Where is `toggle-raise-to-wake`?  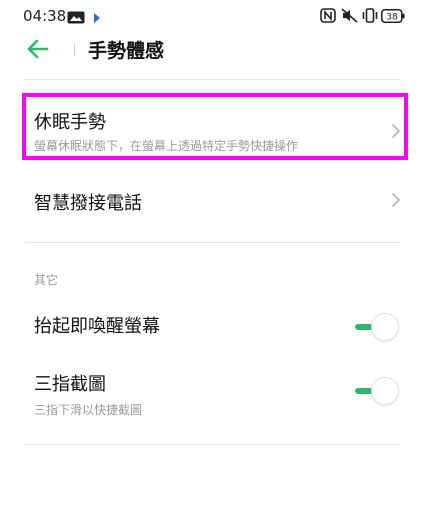
toggle-raise-to-wake is located at coordinates (378, 327).